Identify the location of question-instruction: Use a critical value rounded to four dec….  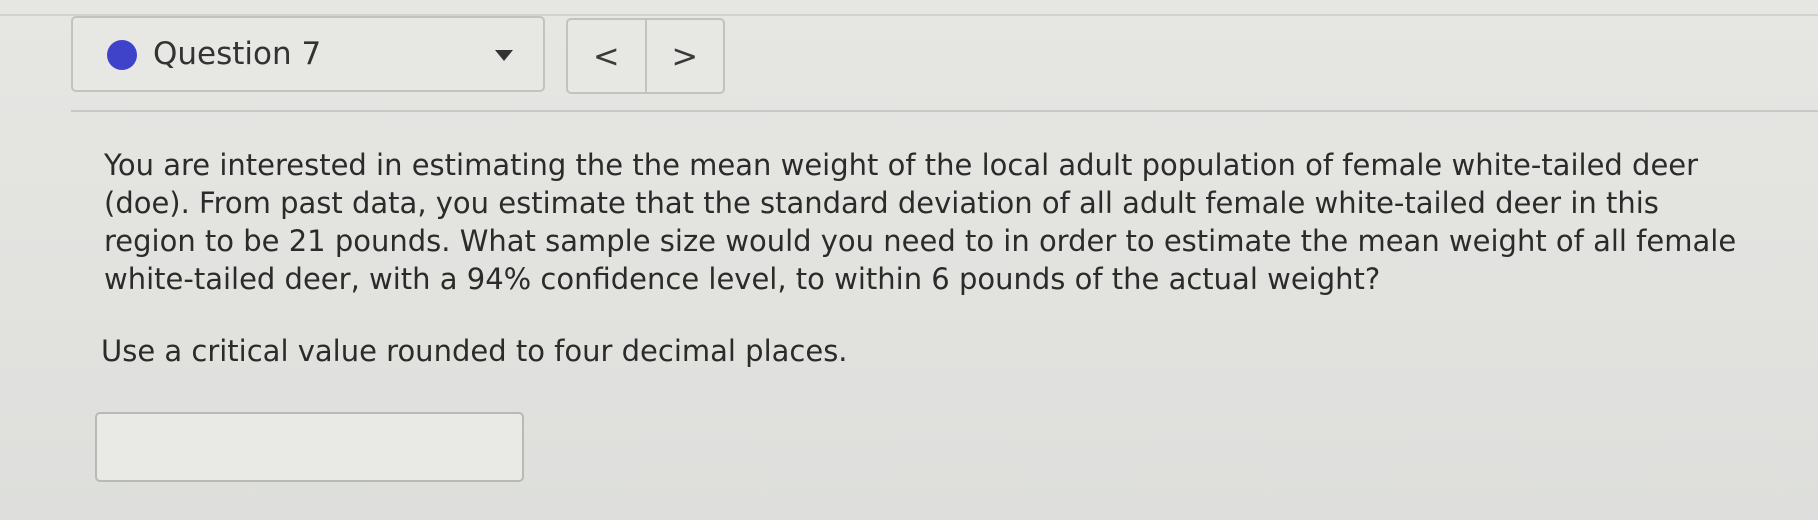
(474, 351).